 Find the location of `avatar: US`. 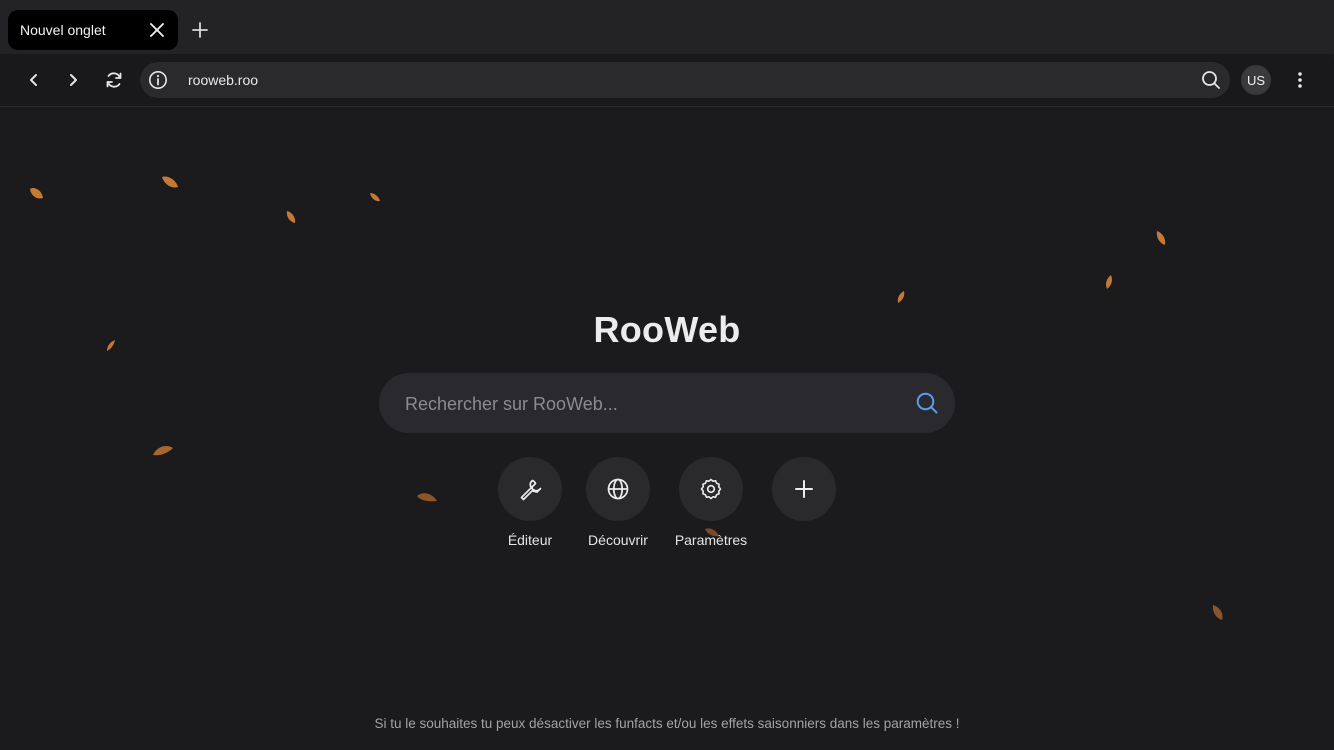

avatar: US is located at coordinates (1256, 80).